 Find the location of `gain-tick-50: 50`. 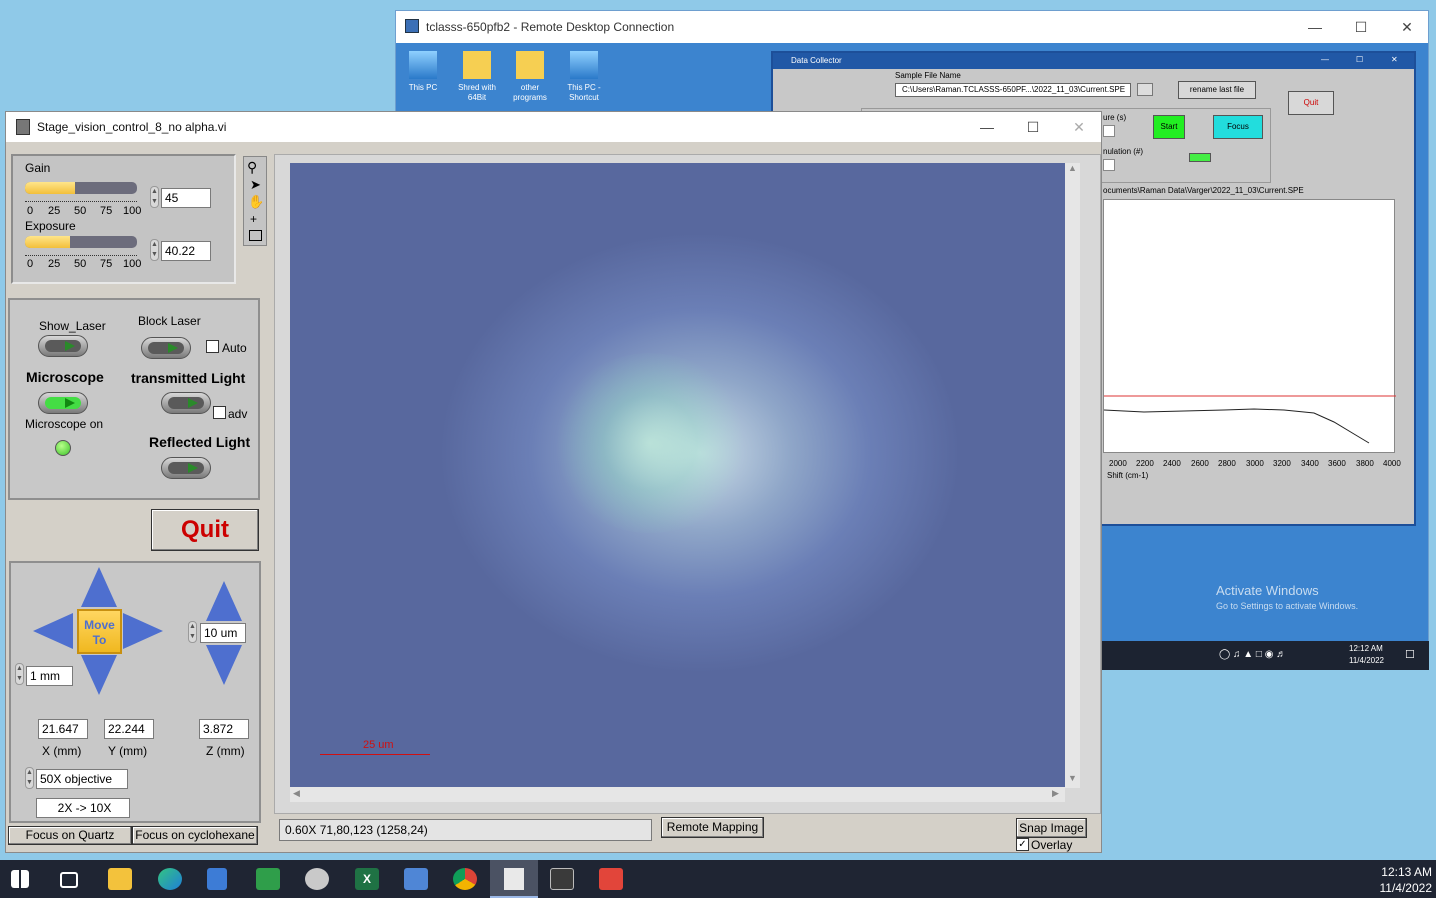

gain-tick-50: 50 is located at coordinates (80, 211).